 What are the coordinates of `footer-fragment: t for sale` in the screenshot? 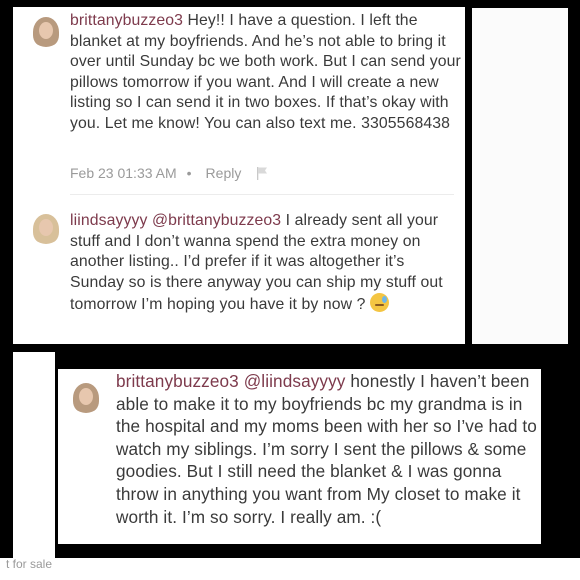 It's located at (29, 564).